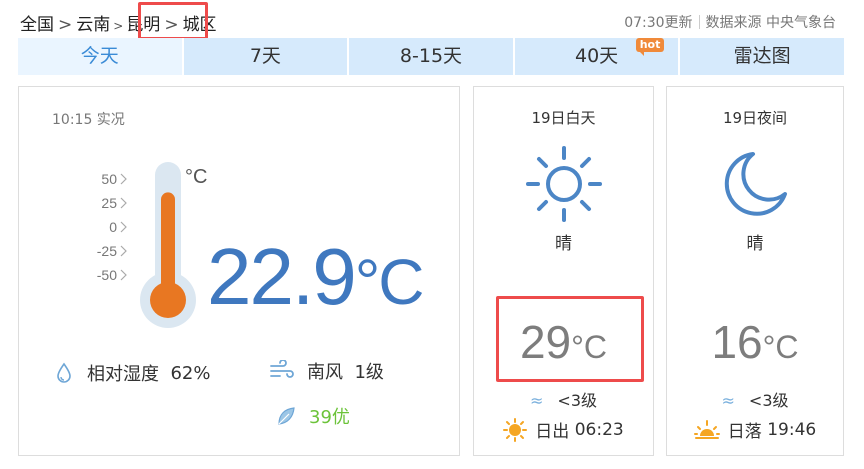  What do you see at coordinates (792, 429) in the screenshot?
I see `sunset-time: 19:46` at bounding box center [792, 429].